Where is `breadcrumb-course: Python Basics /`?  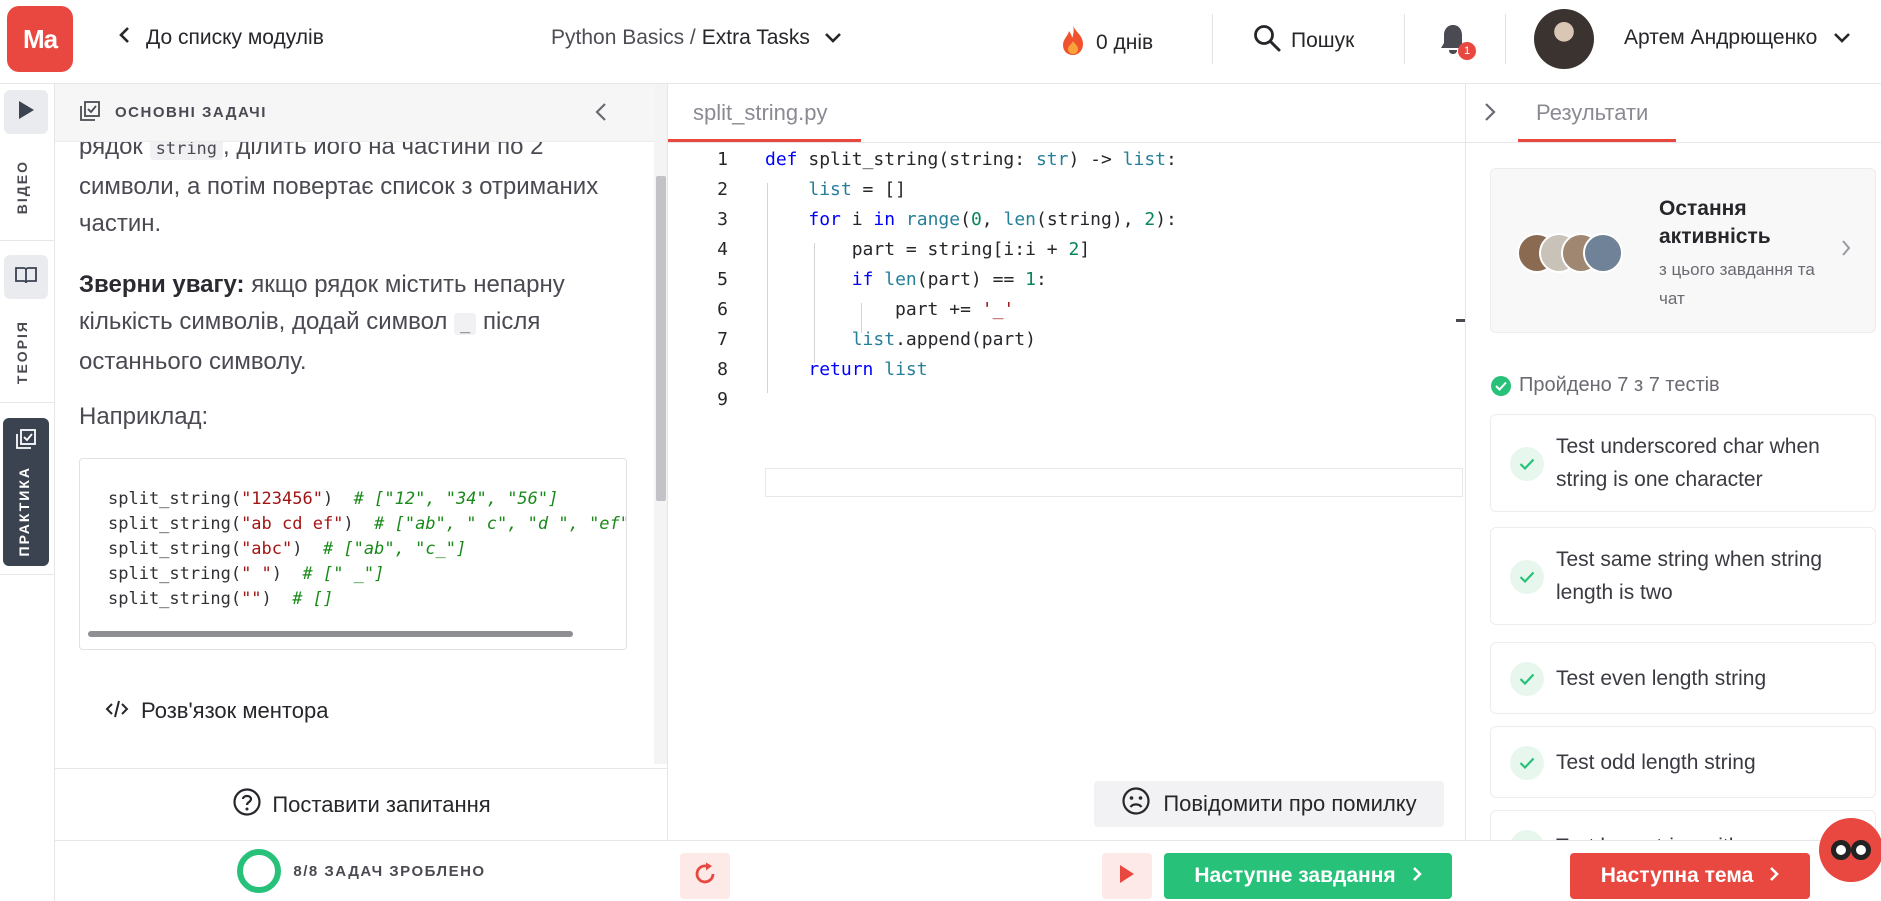
breadcrumb-course: Python Basics / is located at coordinates (623, 37).